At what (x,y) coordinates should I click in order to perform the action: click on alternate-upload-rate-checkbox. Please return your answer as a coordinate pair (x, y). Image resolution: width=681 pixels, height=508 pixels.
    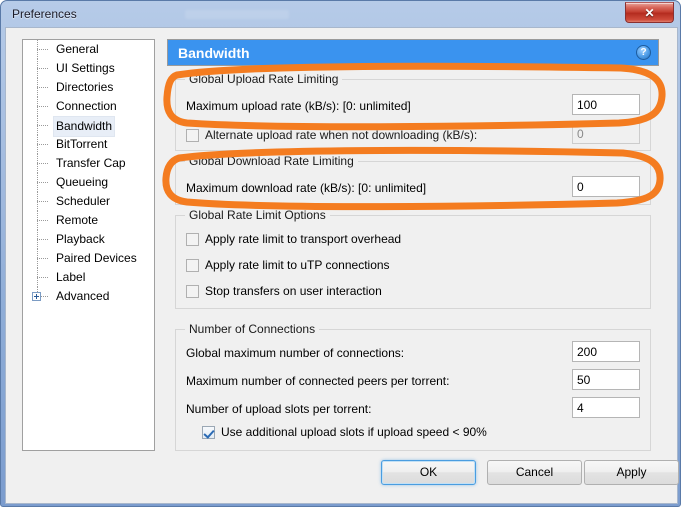
    Looking at the image, I should click on (192, 135).